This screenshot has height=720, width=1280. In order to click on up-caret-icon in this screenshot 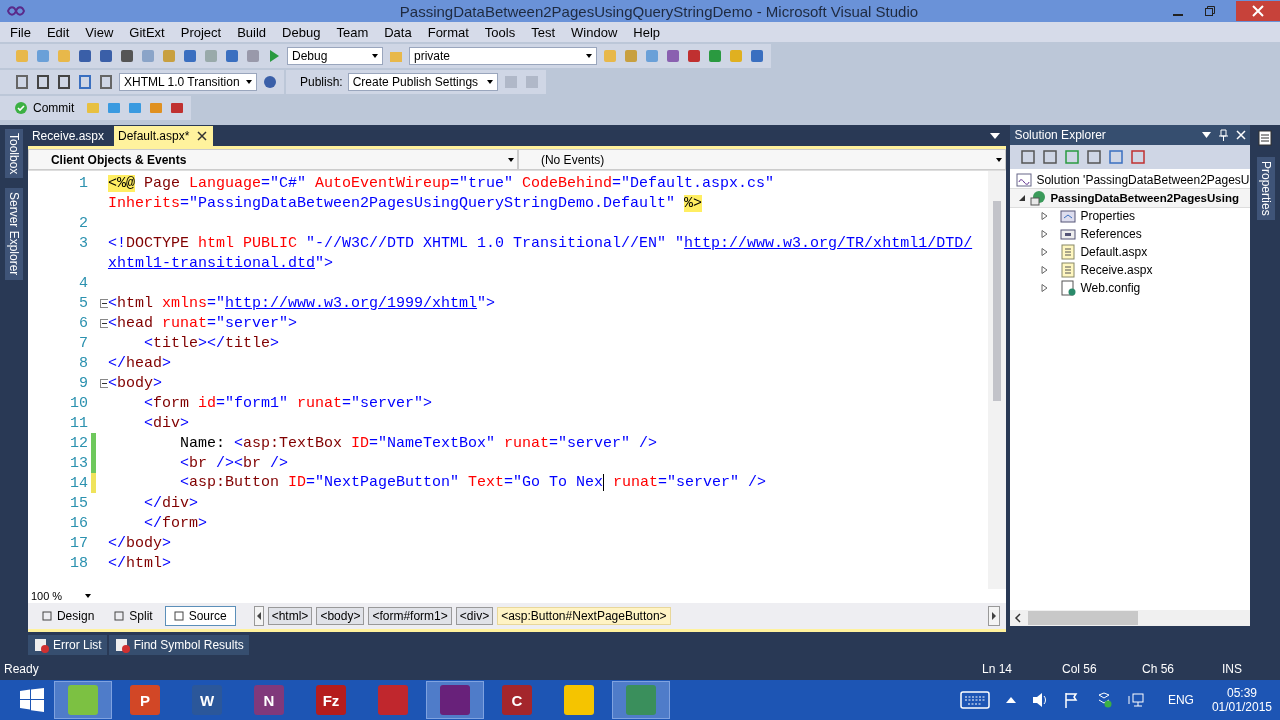, I will do `click(1010, 700)`.